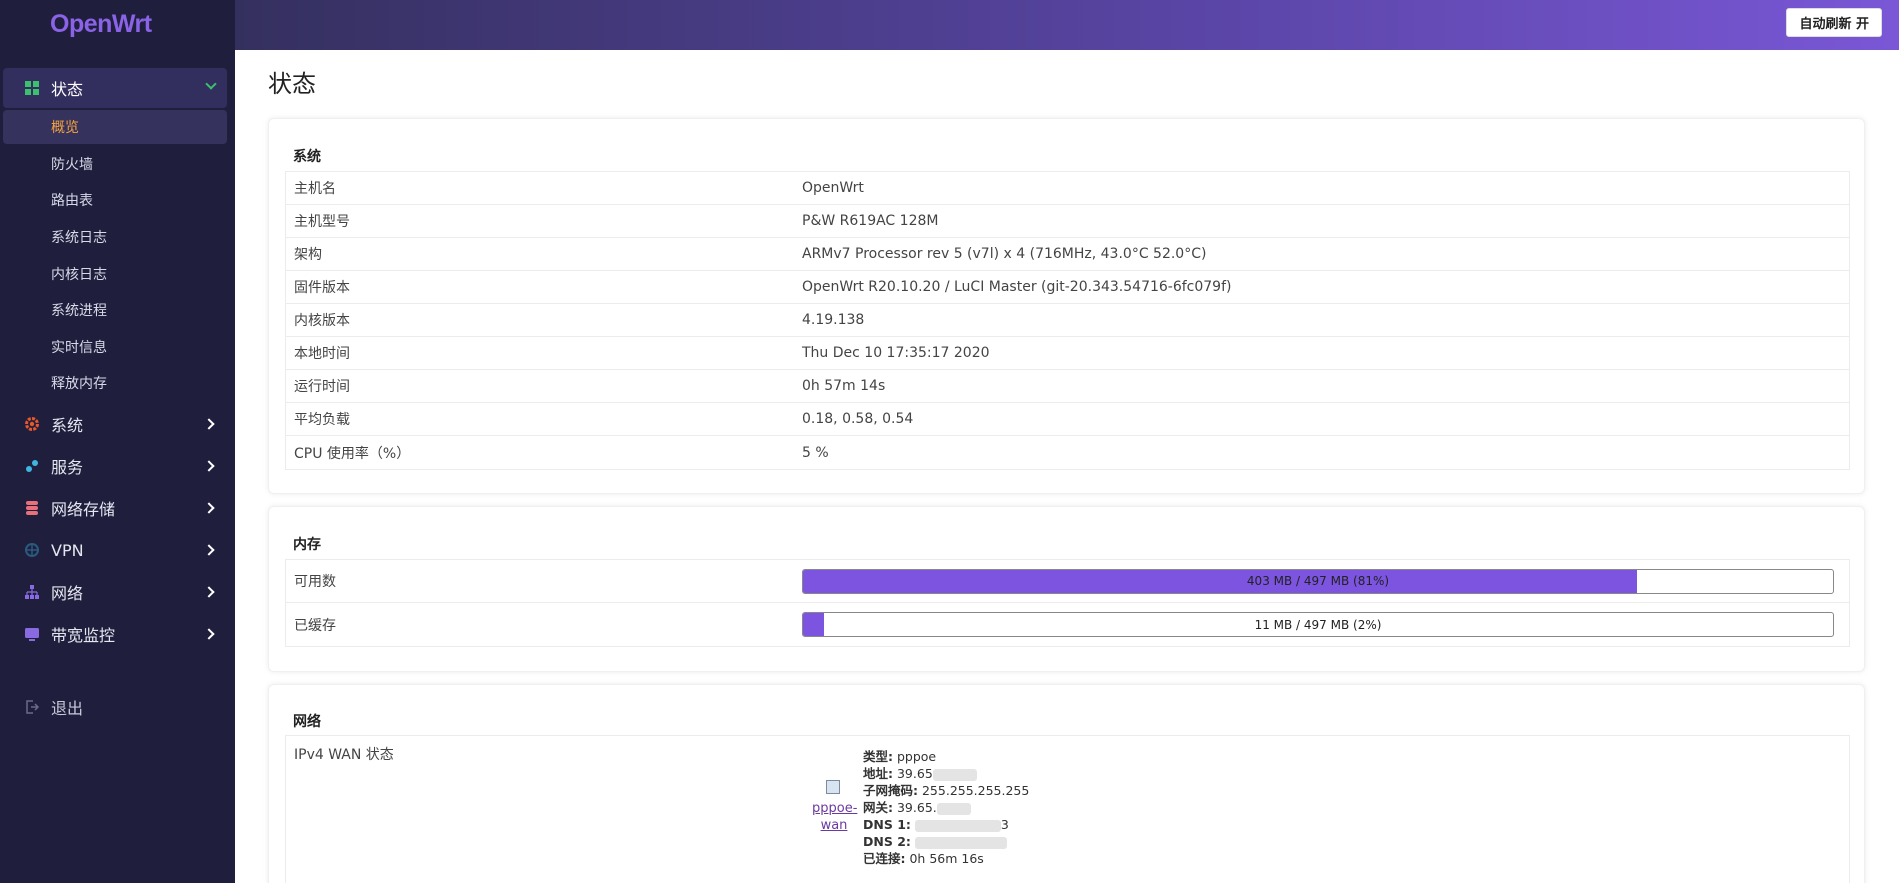 The height and width of the screenshot is (883, 1899). Describe the element at coordinates (344, 755) in the screenshot. I see `wan-status-label: IPv4 WAN 状态` at that location.